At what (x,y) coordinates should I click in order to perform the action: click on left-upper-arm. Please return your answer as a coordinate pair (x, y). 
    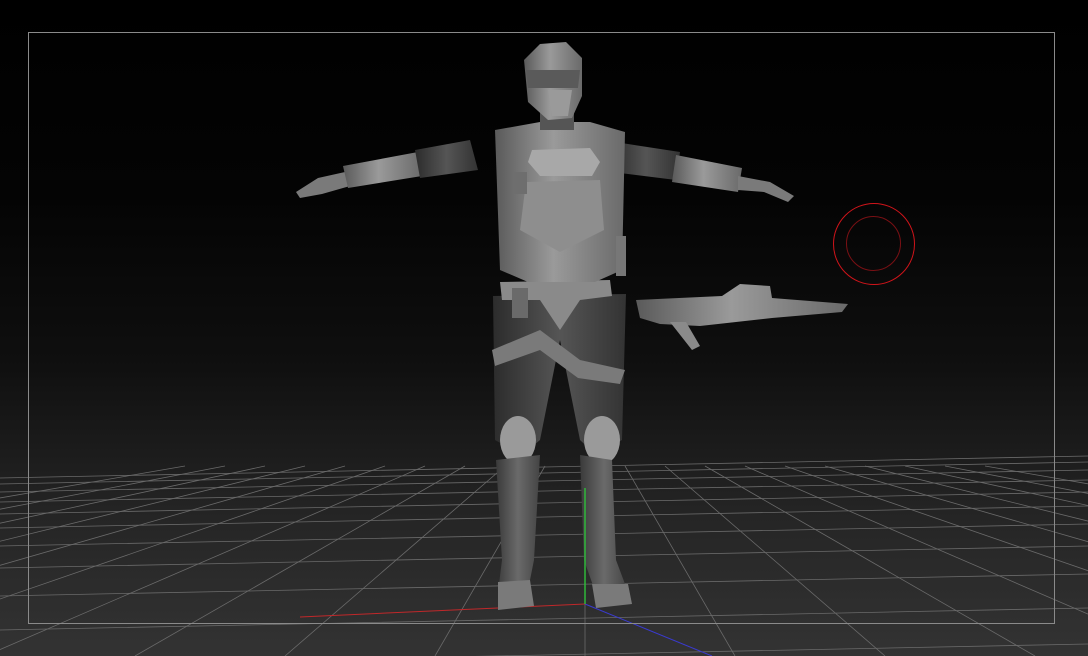
    Looking at the image, I should click on (446, 159).